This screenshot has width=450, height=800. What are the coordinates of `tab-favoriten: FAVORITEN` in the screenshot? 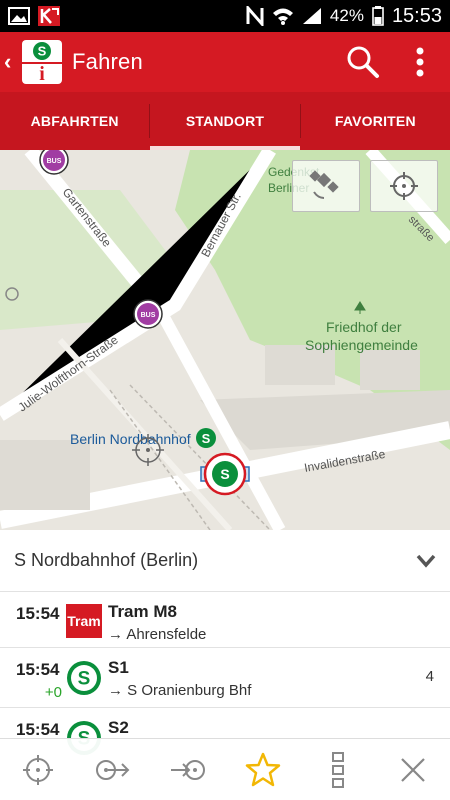 It's located at (375, 121).